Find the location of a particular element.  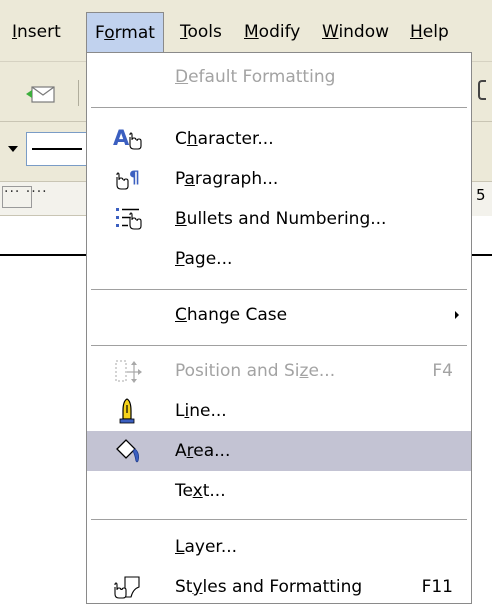

line-icon is located at coordinates (127, 411).